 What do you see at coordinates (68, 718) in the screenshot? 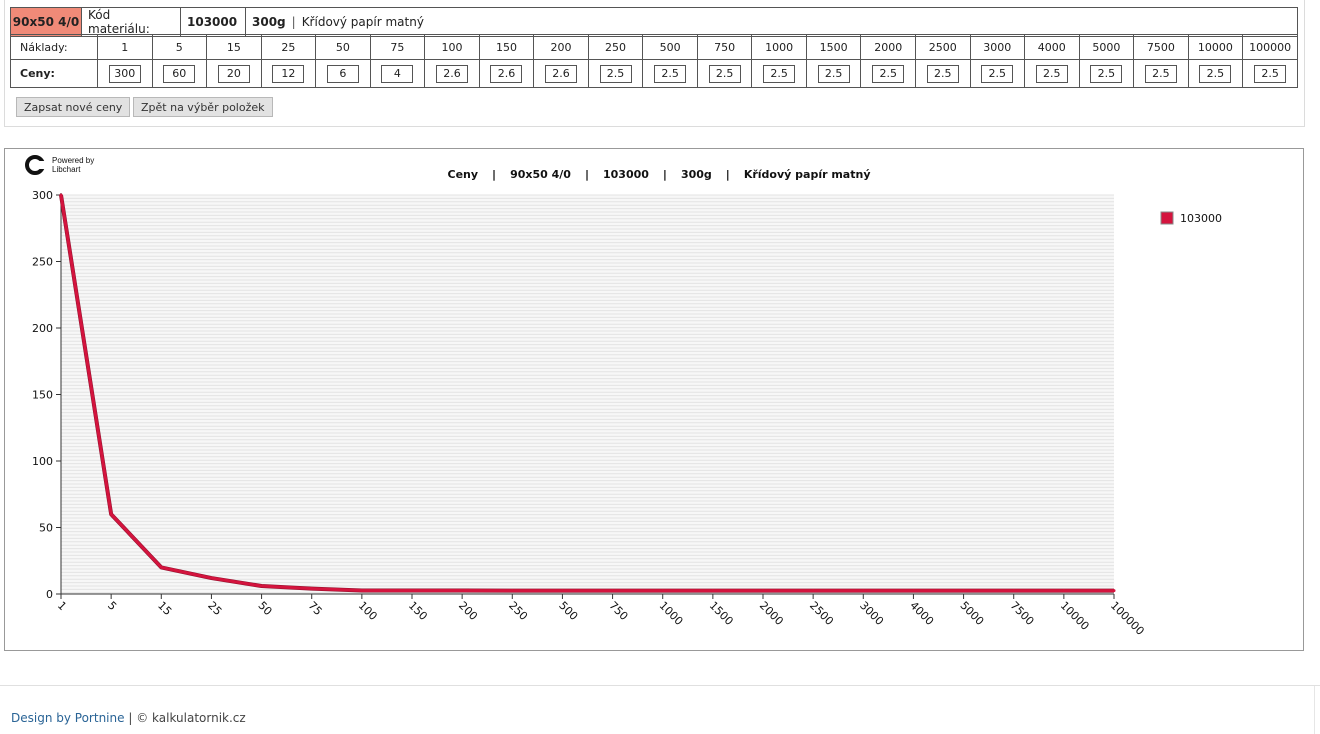
I see `design-credit-link: Design by Portnine` at bounding box center [68, 718].